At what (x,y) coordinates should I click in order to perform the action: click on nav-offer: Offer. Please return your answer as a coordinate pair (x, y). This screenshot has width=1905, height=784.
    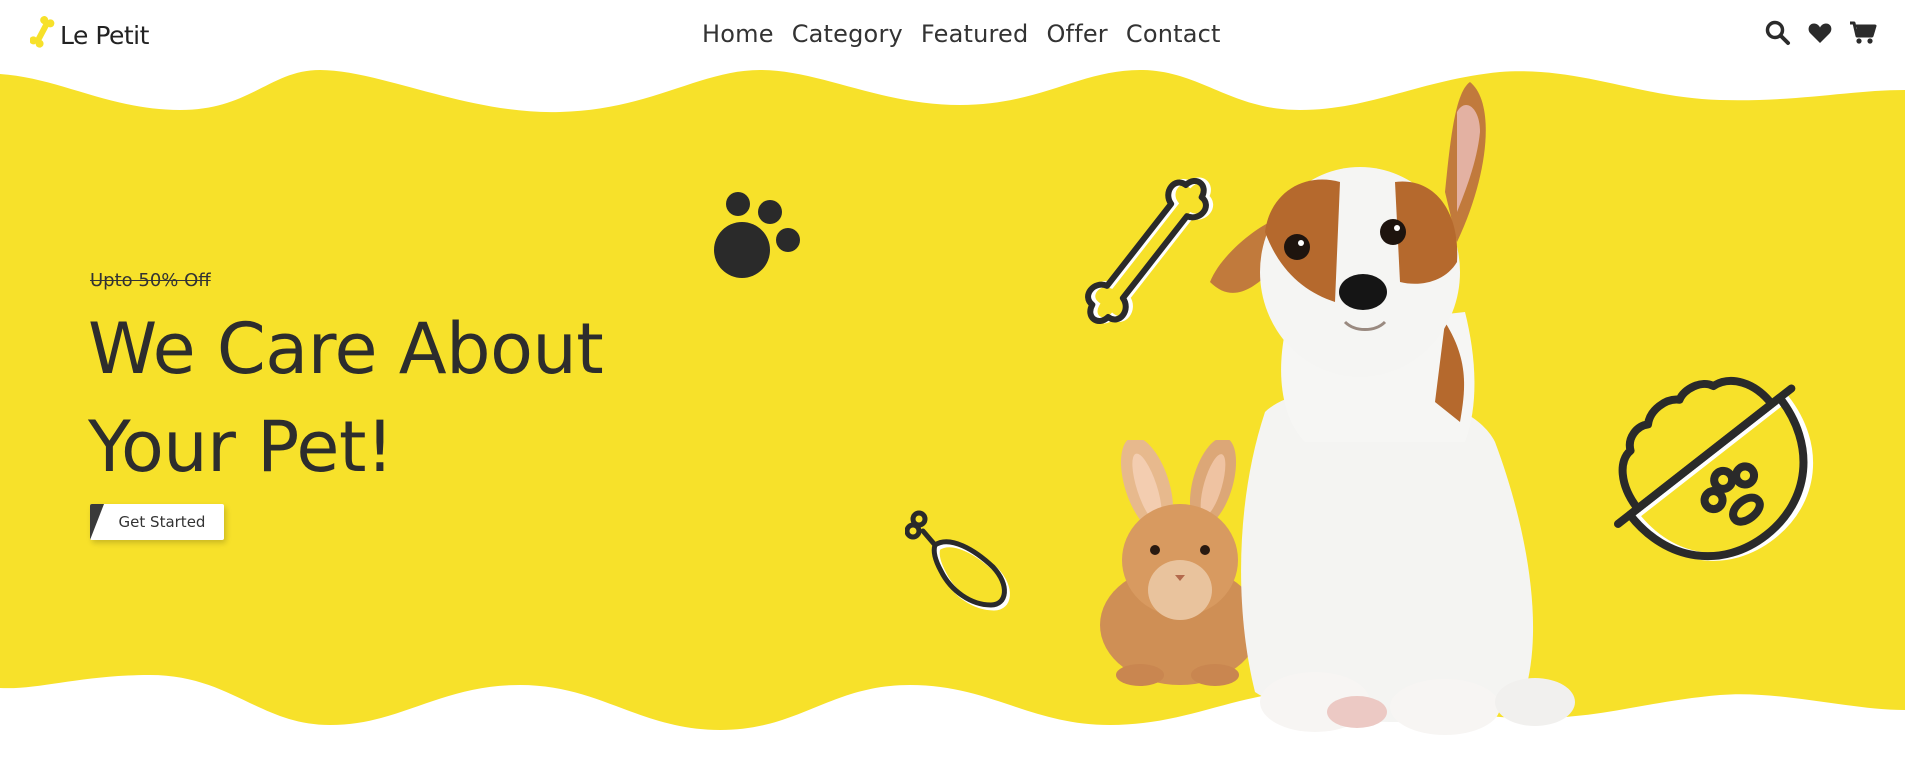
    Looking at the image, I should click on (1076, 34).